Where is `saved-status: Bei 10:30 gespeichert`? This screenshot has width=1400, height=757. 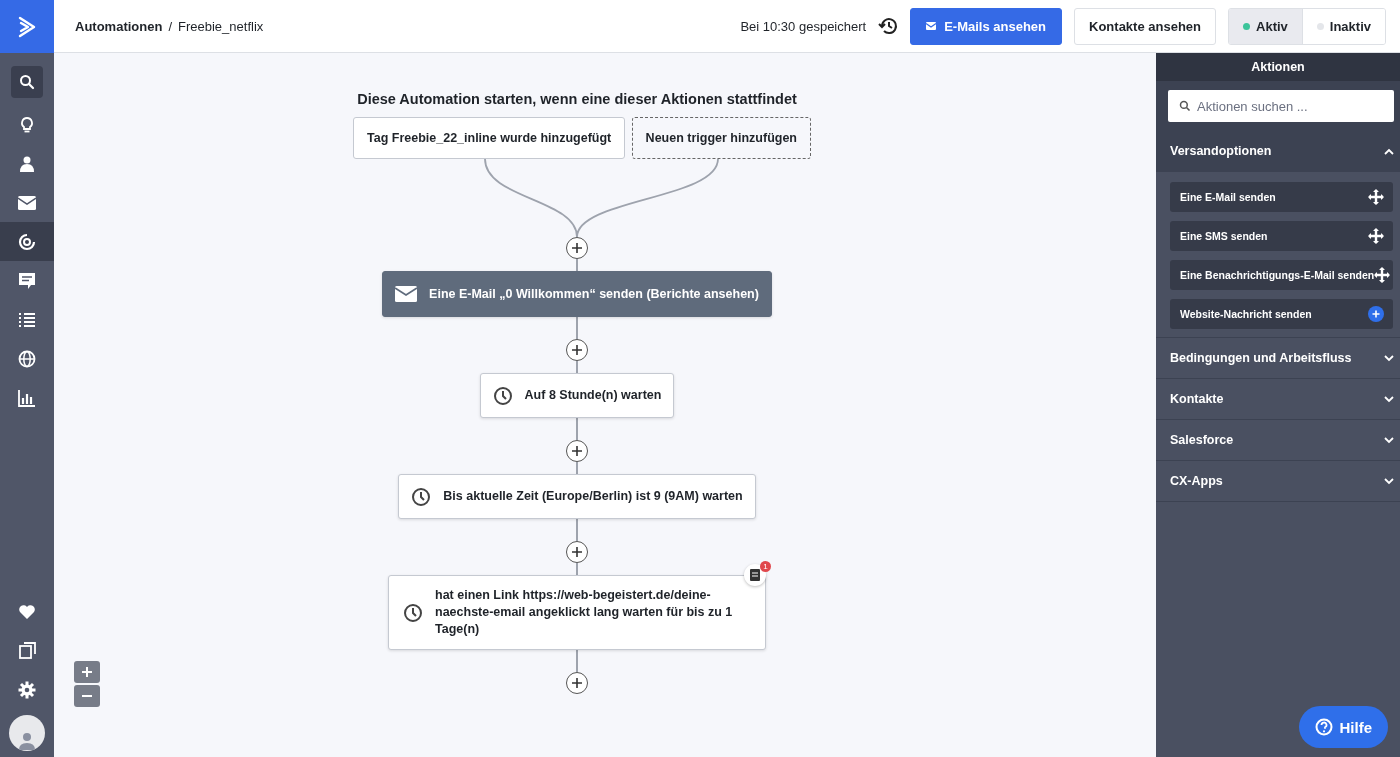 saved-status: Bei 10:30 gespeichert is located at coordinates (803, 26).